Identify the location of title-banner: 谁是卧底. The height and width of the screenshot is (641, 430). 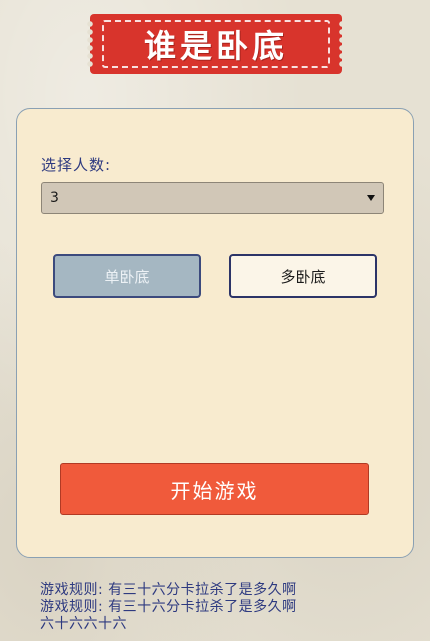
(216, 44).